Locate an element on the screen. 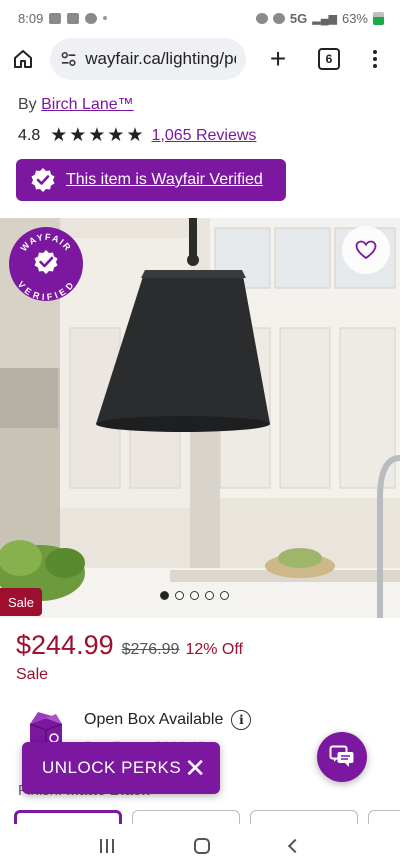 This screenshot has width=400, height=867. verified-badge-icon: WAYFAIR VERIFIED is located at coordinates (46, 264).